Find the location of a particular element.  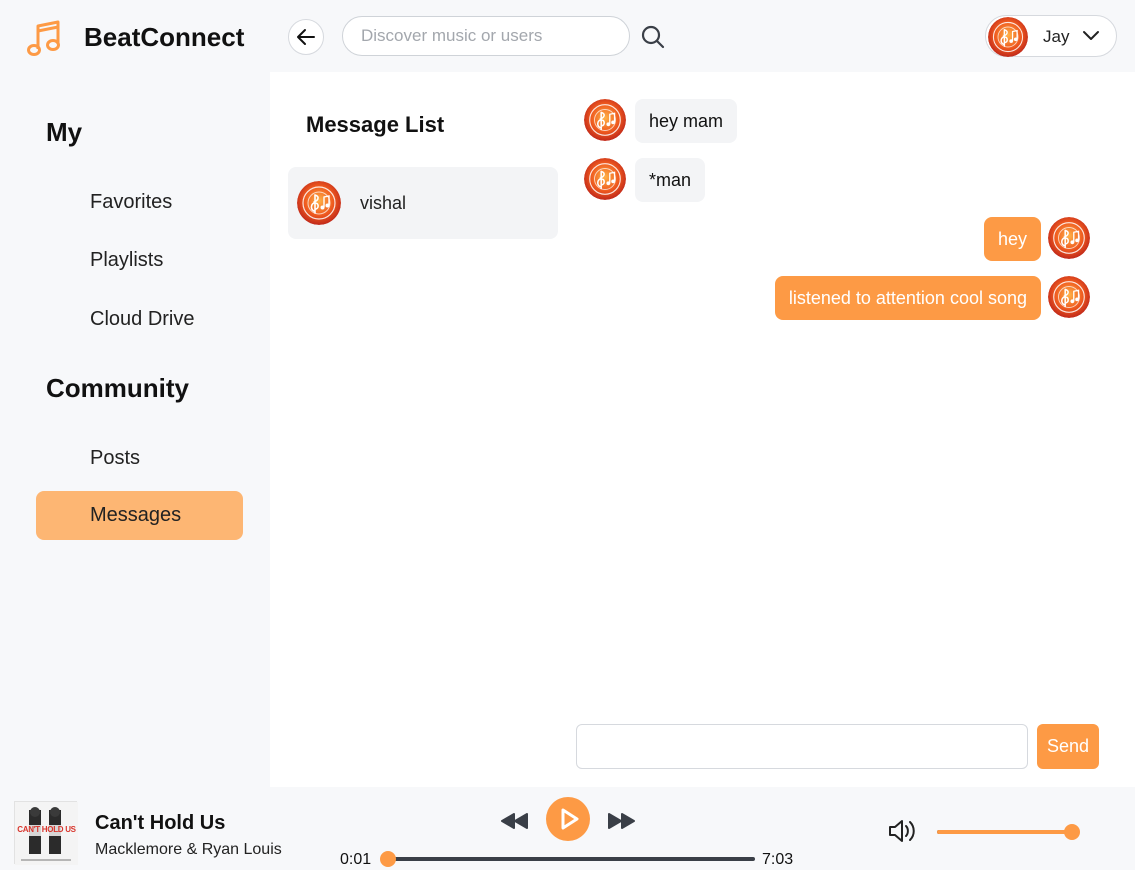

current-time: 0:01 is located at coordinates (356, 859).